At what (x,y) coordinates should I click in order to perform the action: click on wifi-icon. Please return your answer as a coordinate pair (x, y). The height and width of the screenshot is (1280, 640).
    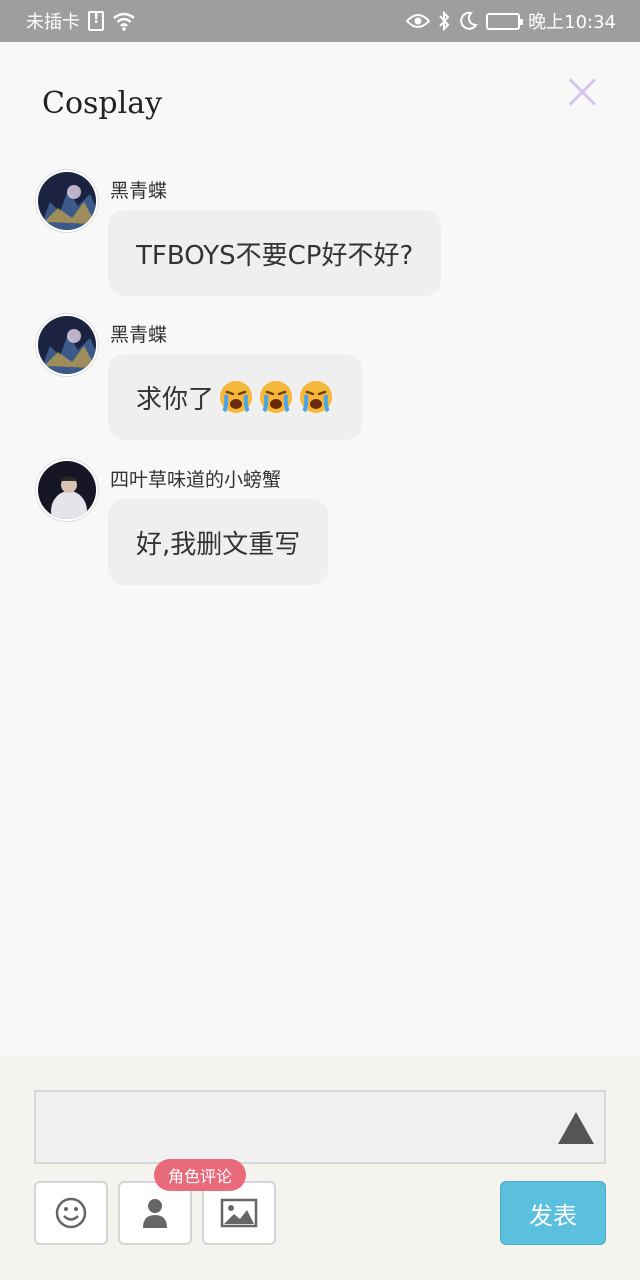
    Looking at the image, I should click on (124, 21).